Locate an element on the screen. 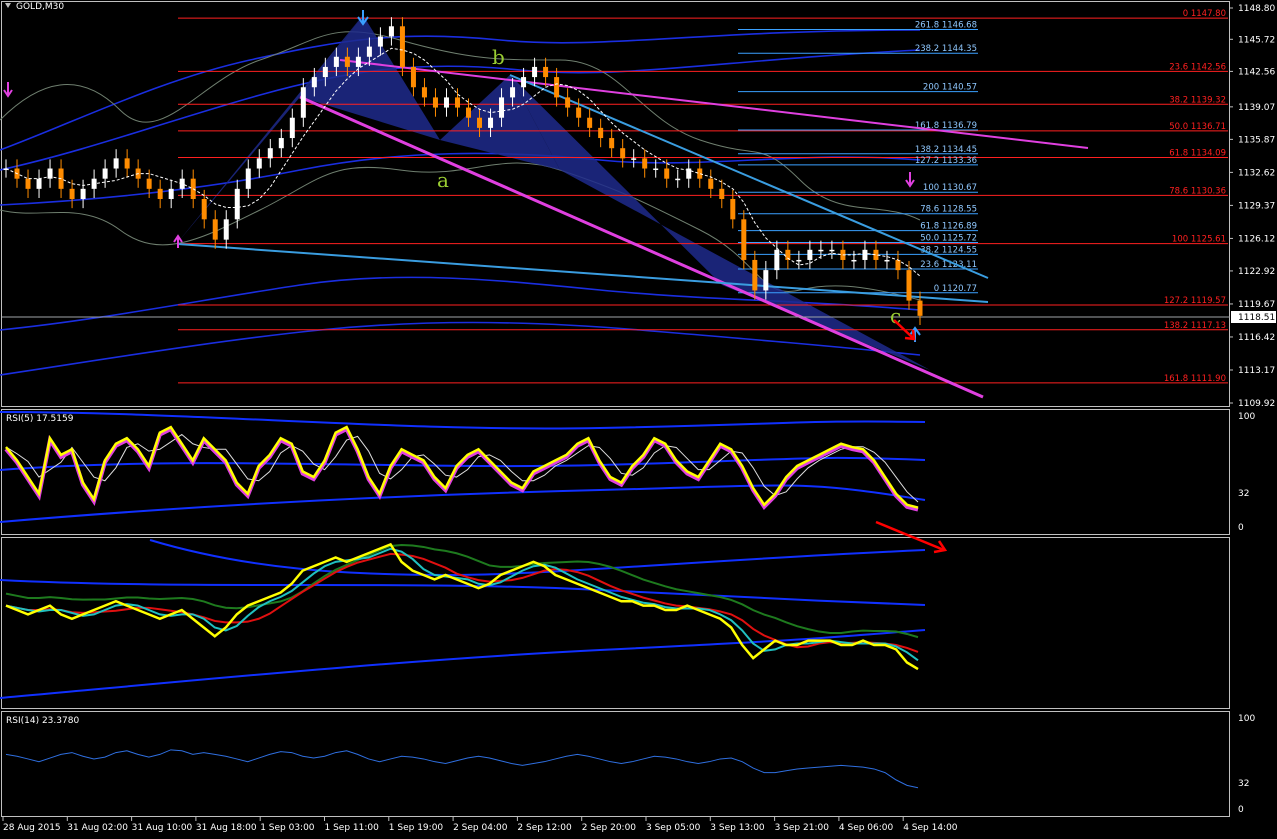 The image size is (1277, 839). fib-red-level-label: 38.2 1139.32 is located at coordinates (1197, 100).